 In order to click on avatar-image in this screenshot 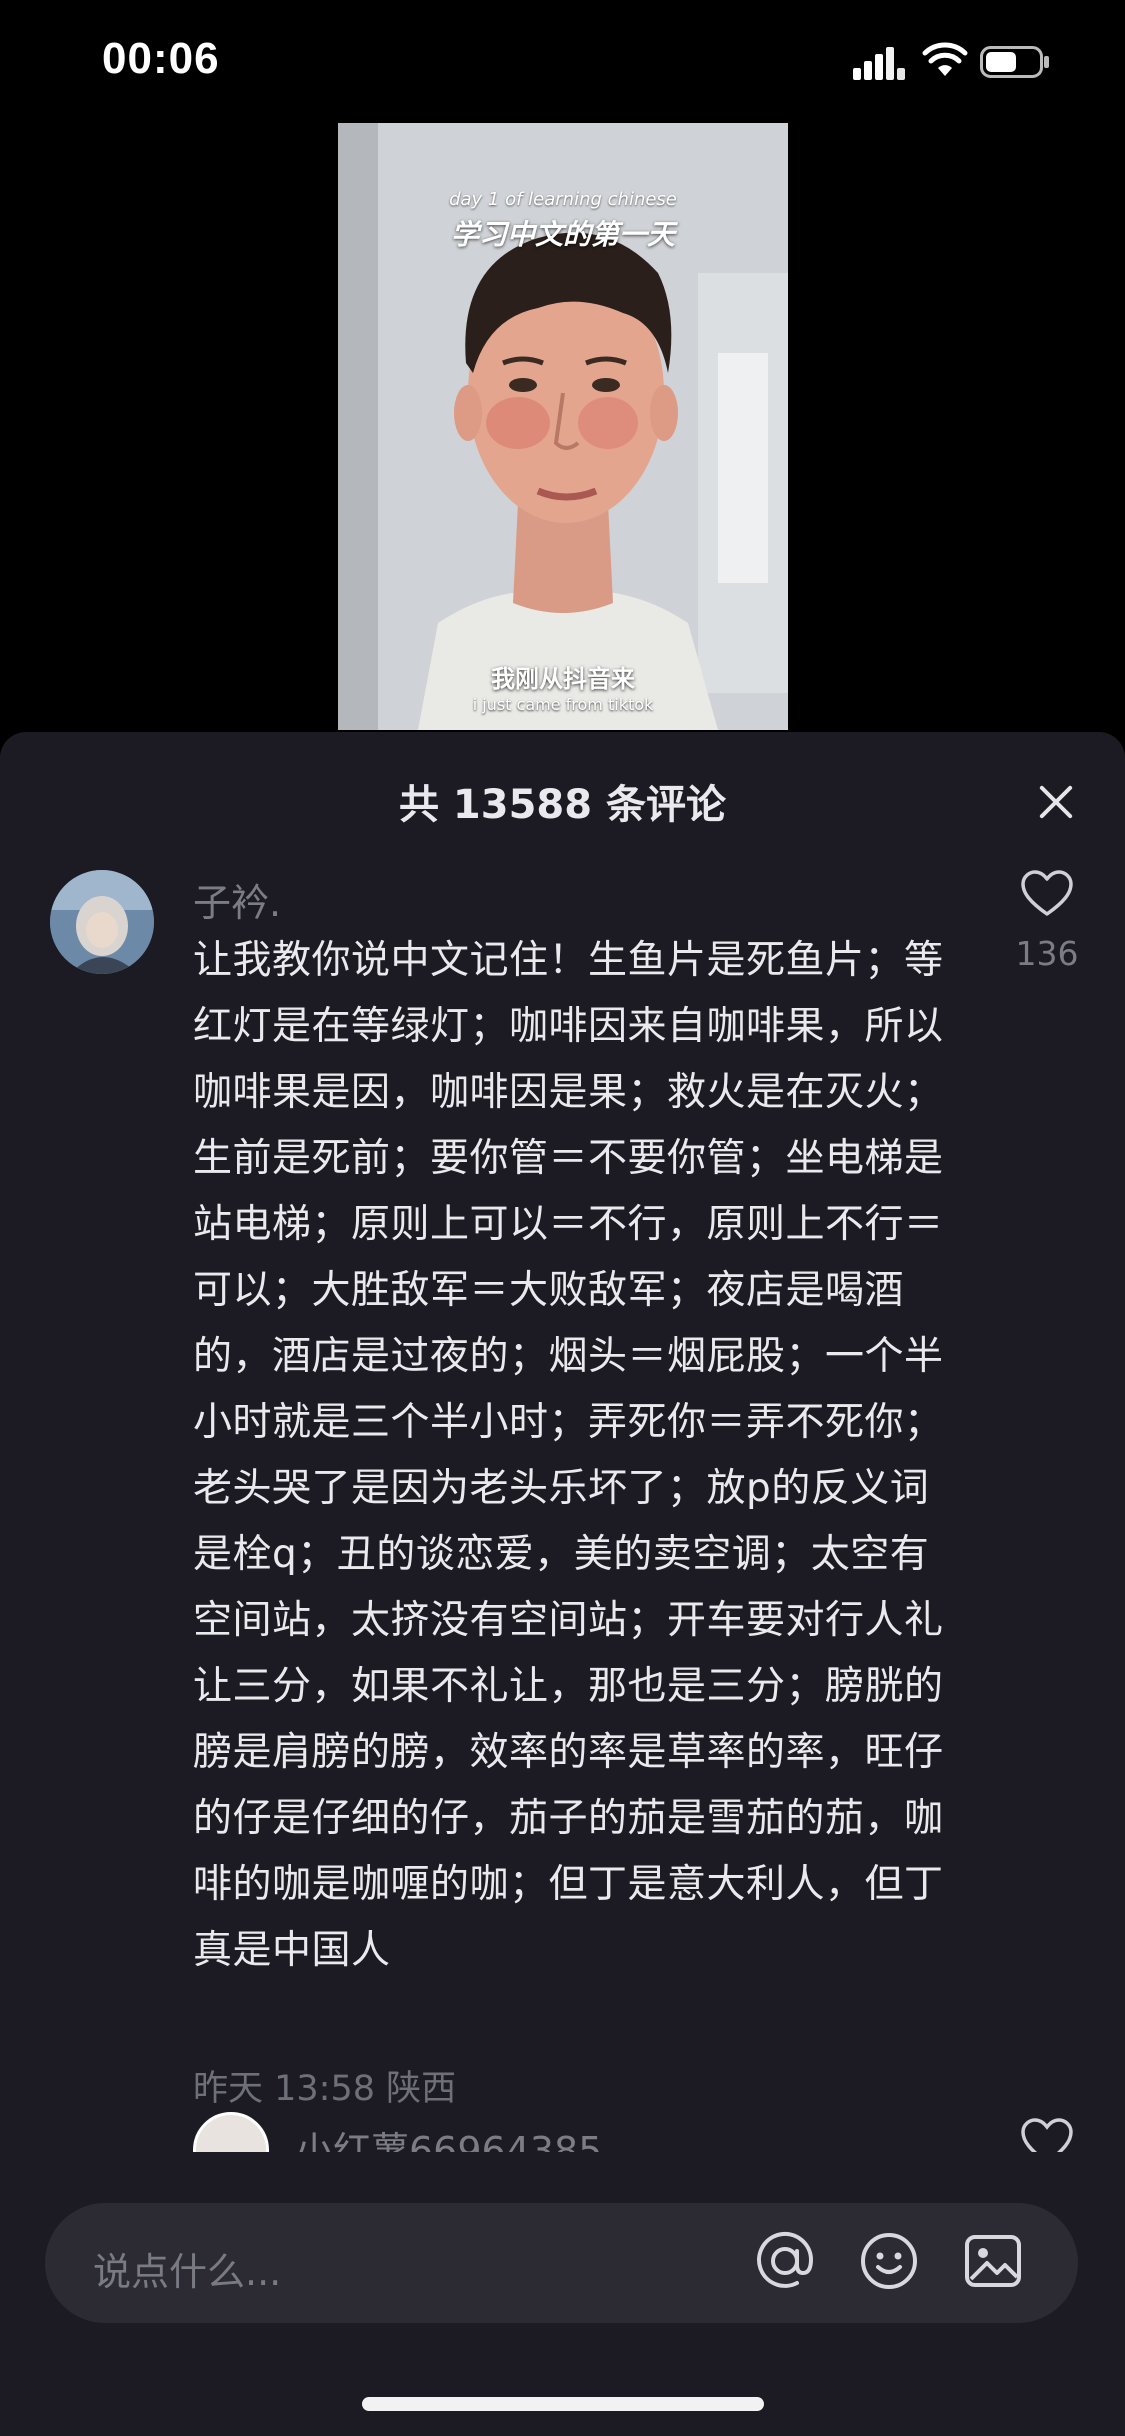, I will do `click(102, 922)`.